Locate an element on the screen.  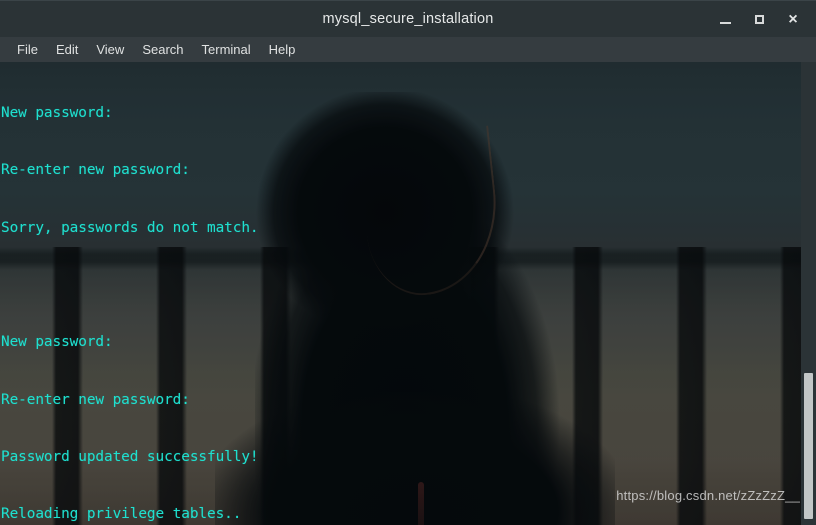
minimize-icon is located at coordinates (725, 23).